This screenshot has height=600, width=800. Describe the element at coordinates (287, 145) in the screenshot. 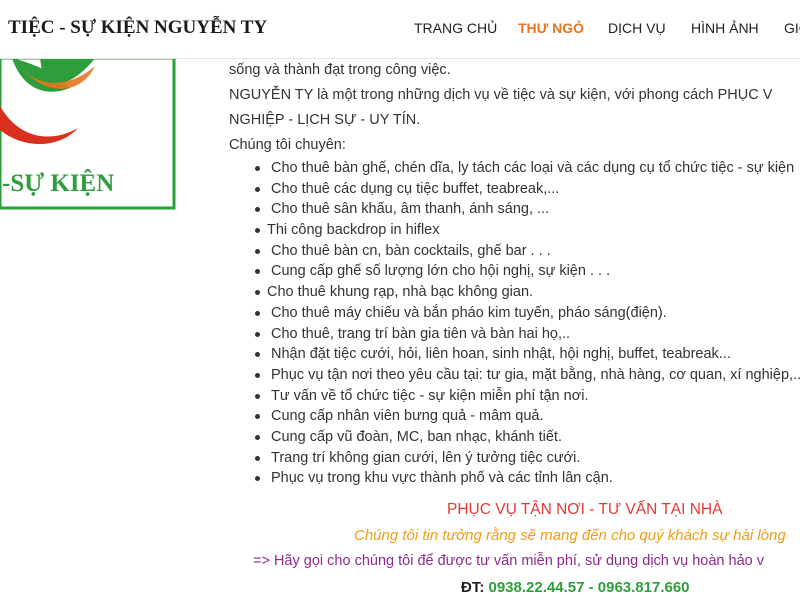

I see `intro-line-4: Chúng tôi chuyên:` at that location.